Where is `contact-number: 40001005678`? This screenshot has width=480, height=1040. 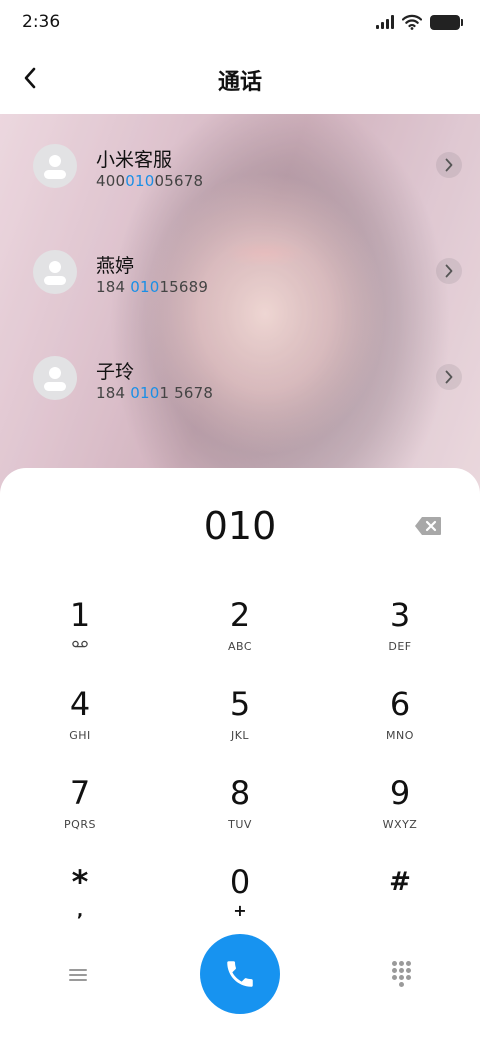
contact-number: 40001005678 is located at coordinates (150, 181).